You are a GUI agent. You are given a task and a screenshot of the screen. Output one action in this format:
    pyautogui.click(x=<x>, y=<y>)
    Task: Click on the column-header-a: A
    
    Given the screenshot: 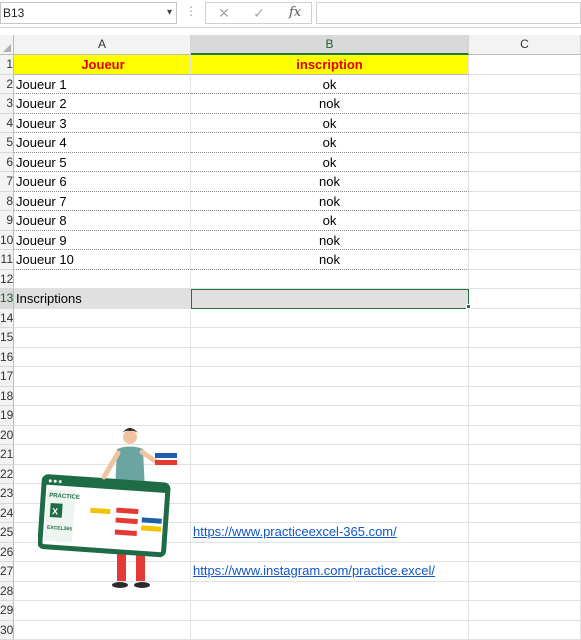 What is the action you would take?
    pyautogui.click(x=102, y=45)
    